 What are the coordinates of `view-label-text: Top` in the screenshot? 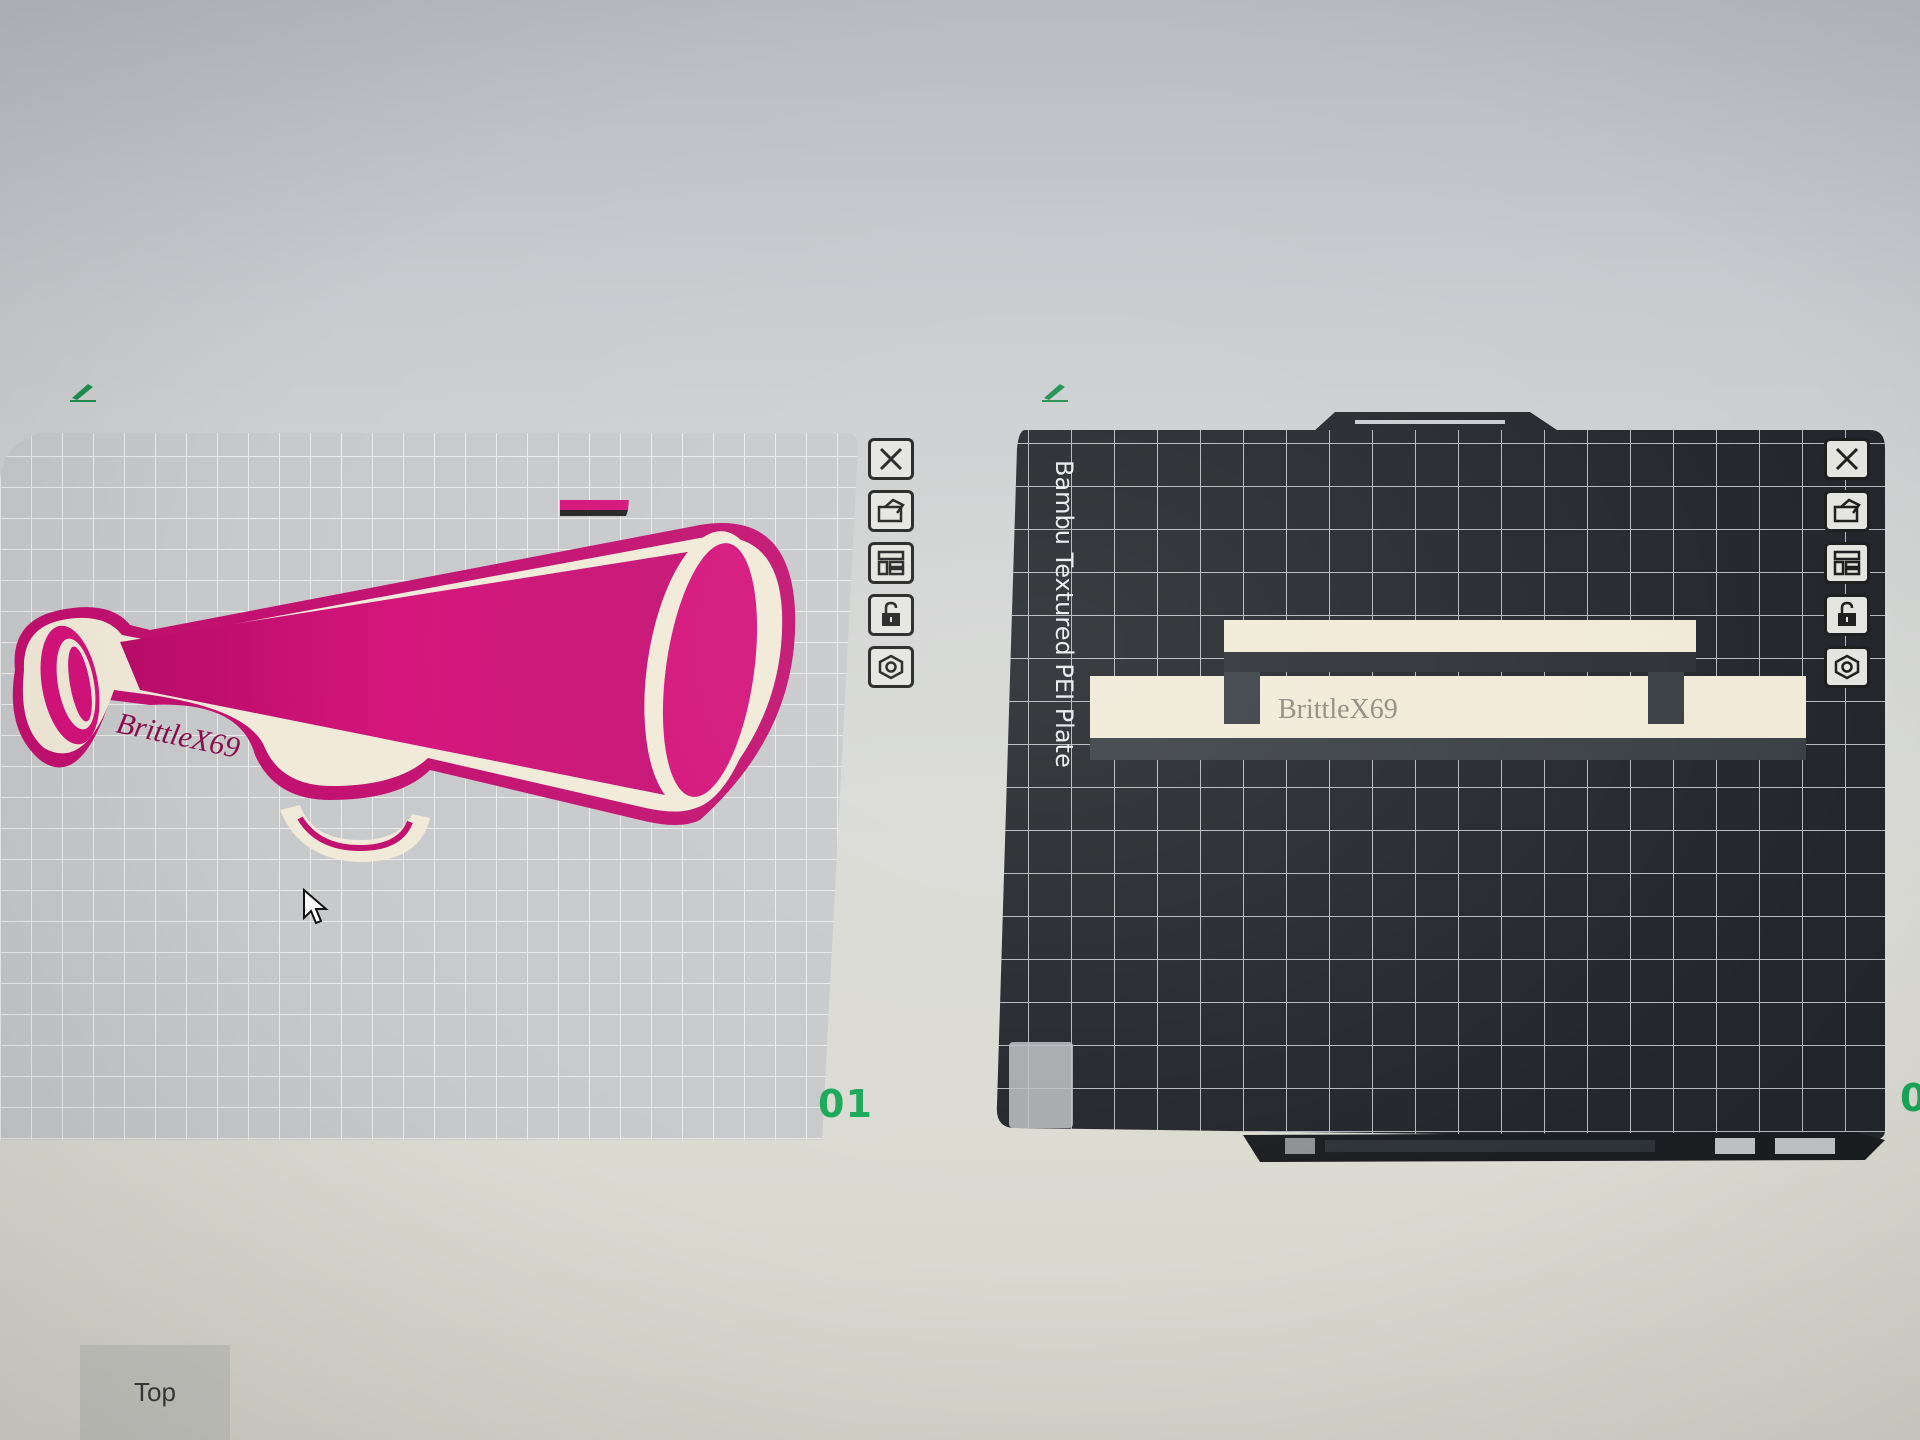 It's located at (155, 1392).